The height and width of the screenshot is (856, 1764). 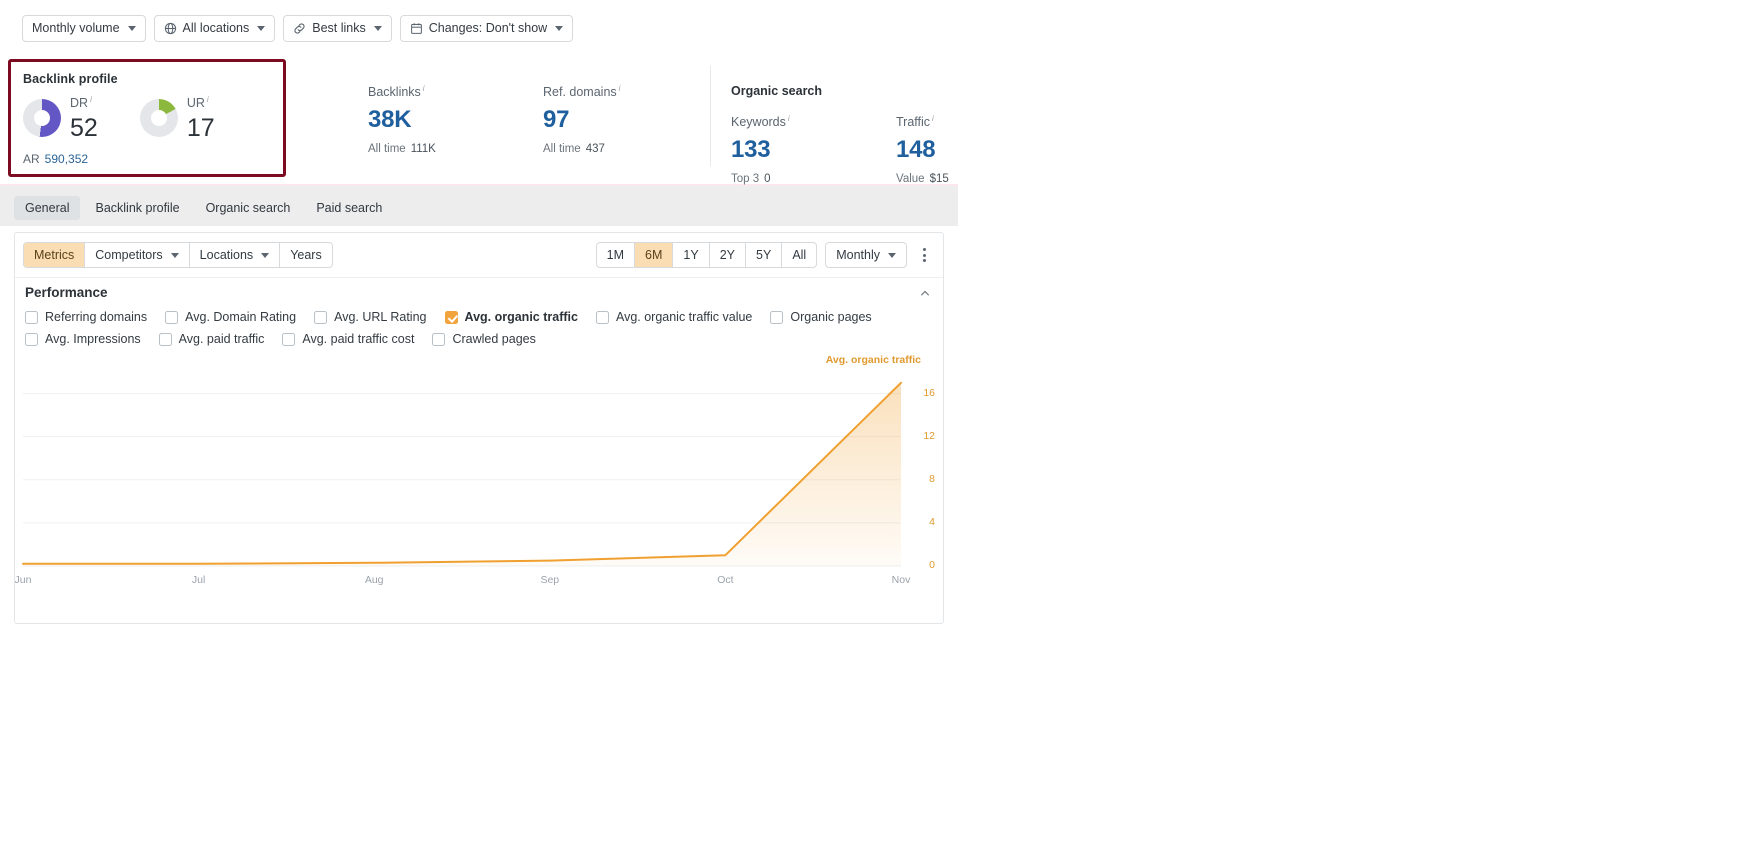 I want to click on ref-domains-value: 97, so click(x=581, y=120).